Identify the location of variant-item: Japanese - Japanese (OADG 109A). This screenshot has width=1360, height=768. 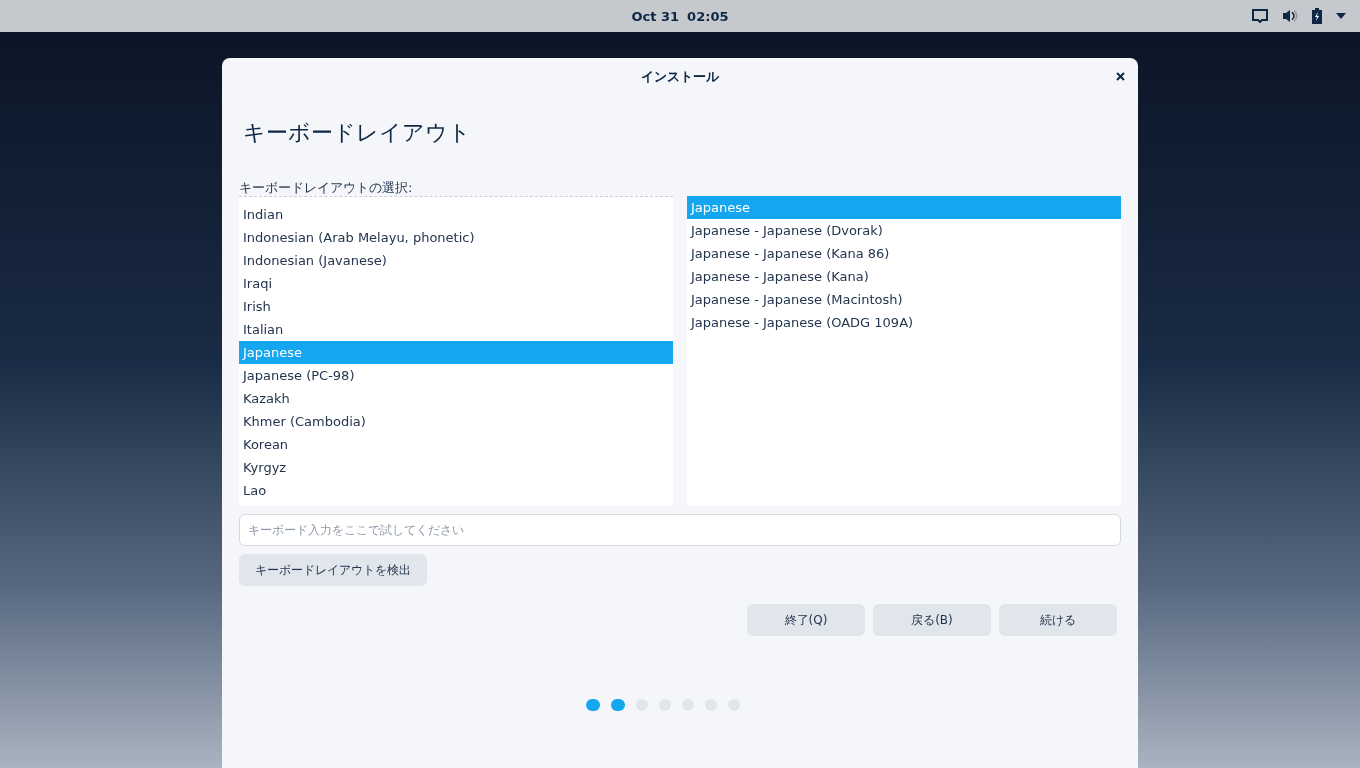
(904, 322).